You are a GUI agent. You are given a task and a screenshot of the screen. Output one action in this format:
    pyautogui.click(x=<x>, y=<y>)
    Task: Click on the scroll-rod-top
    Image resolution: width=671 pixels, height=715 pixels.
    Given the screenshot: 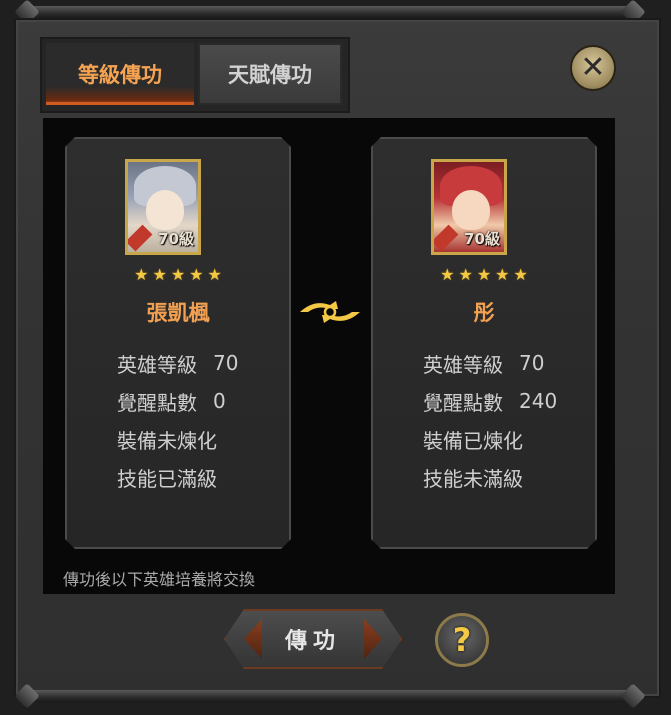 What is the action you would take?
    pyautogui.click(x=330, y=12)
    